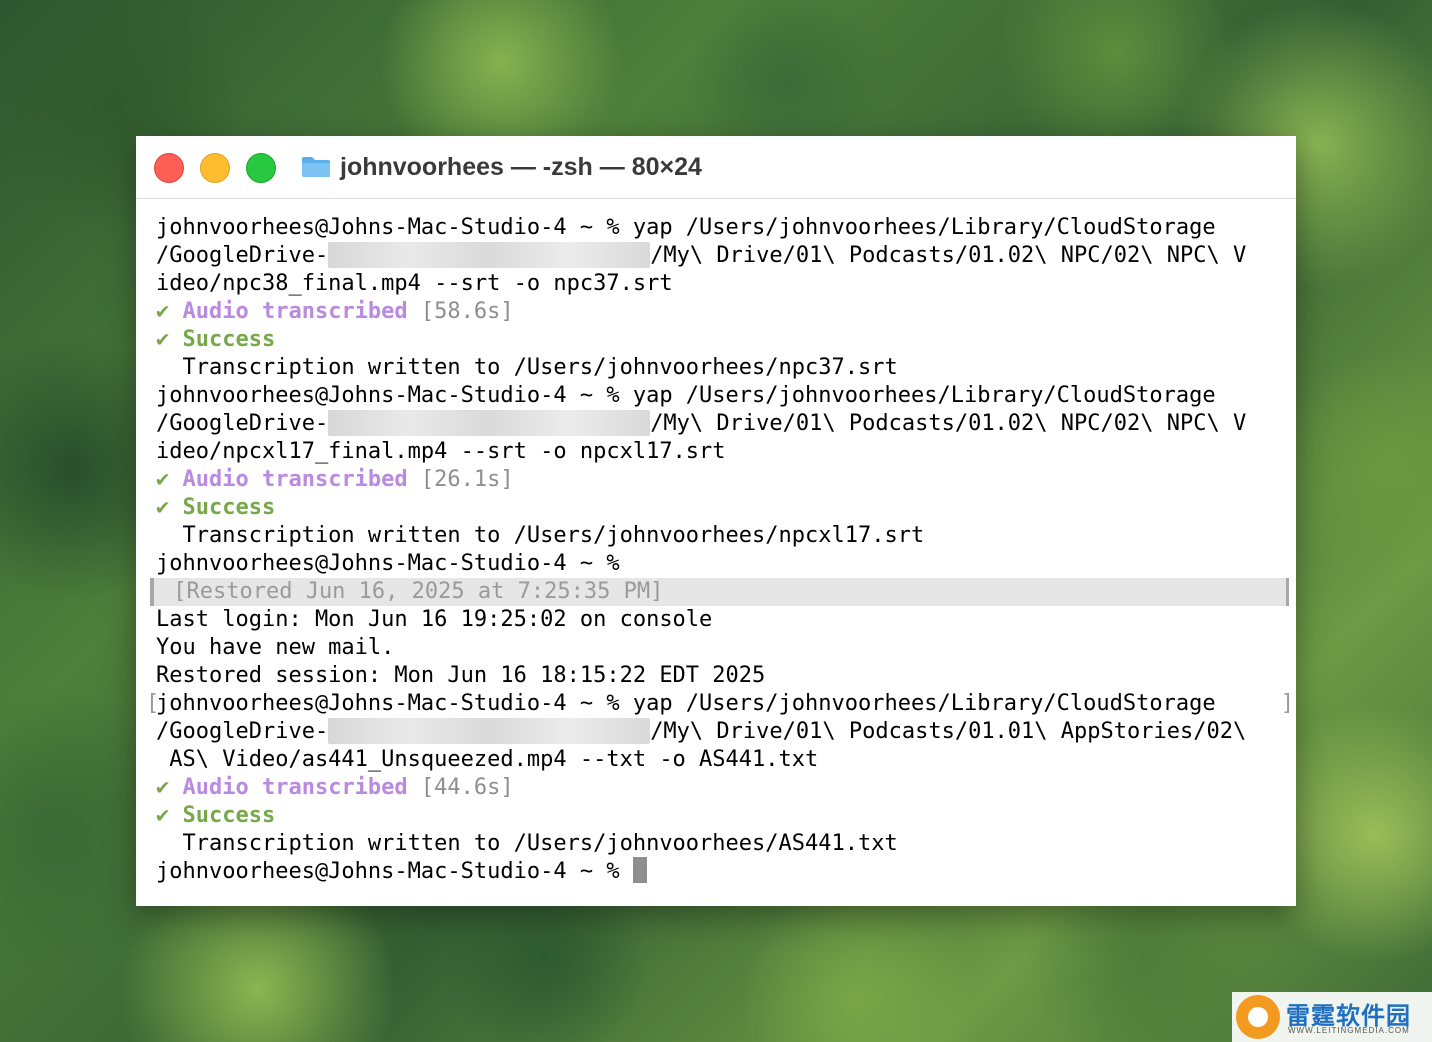  I want to click on watermark: 雷霆软件园 WWW.LEITINGMEDIA.COM, so click(1332, 1017).